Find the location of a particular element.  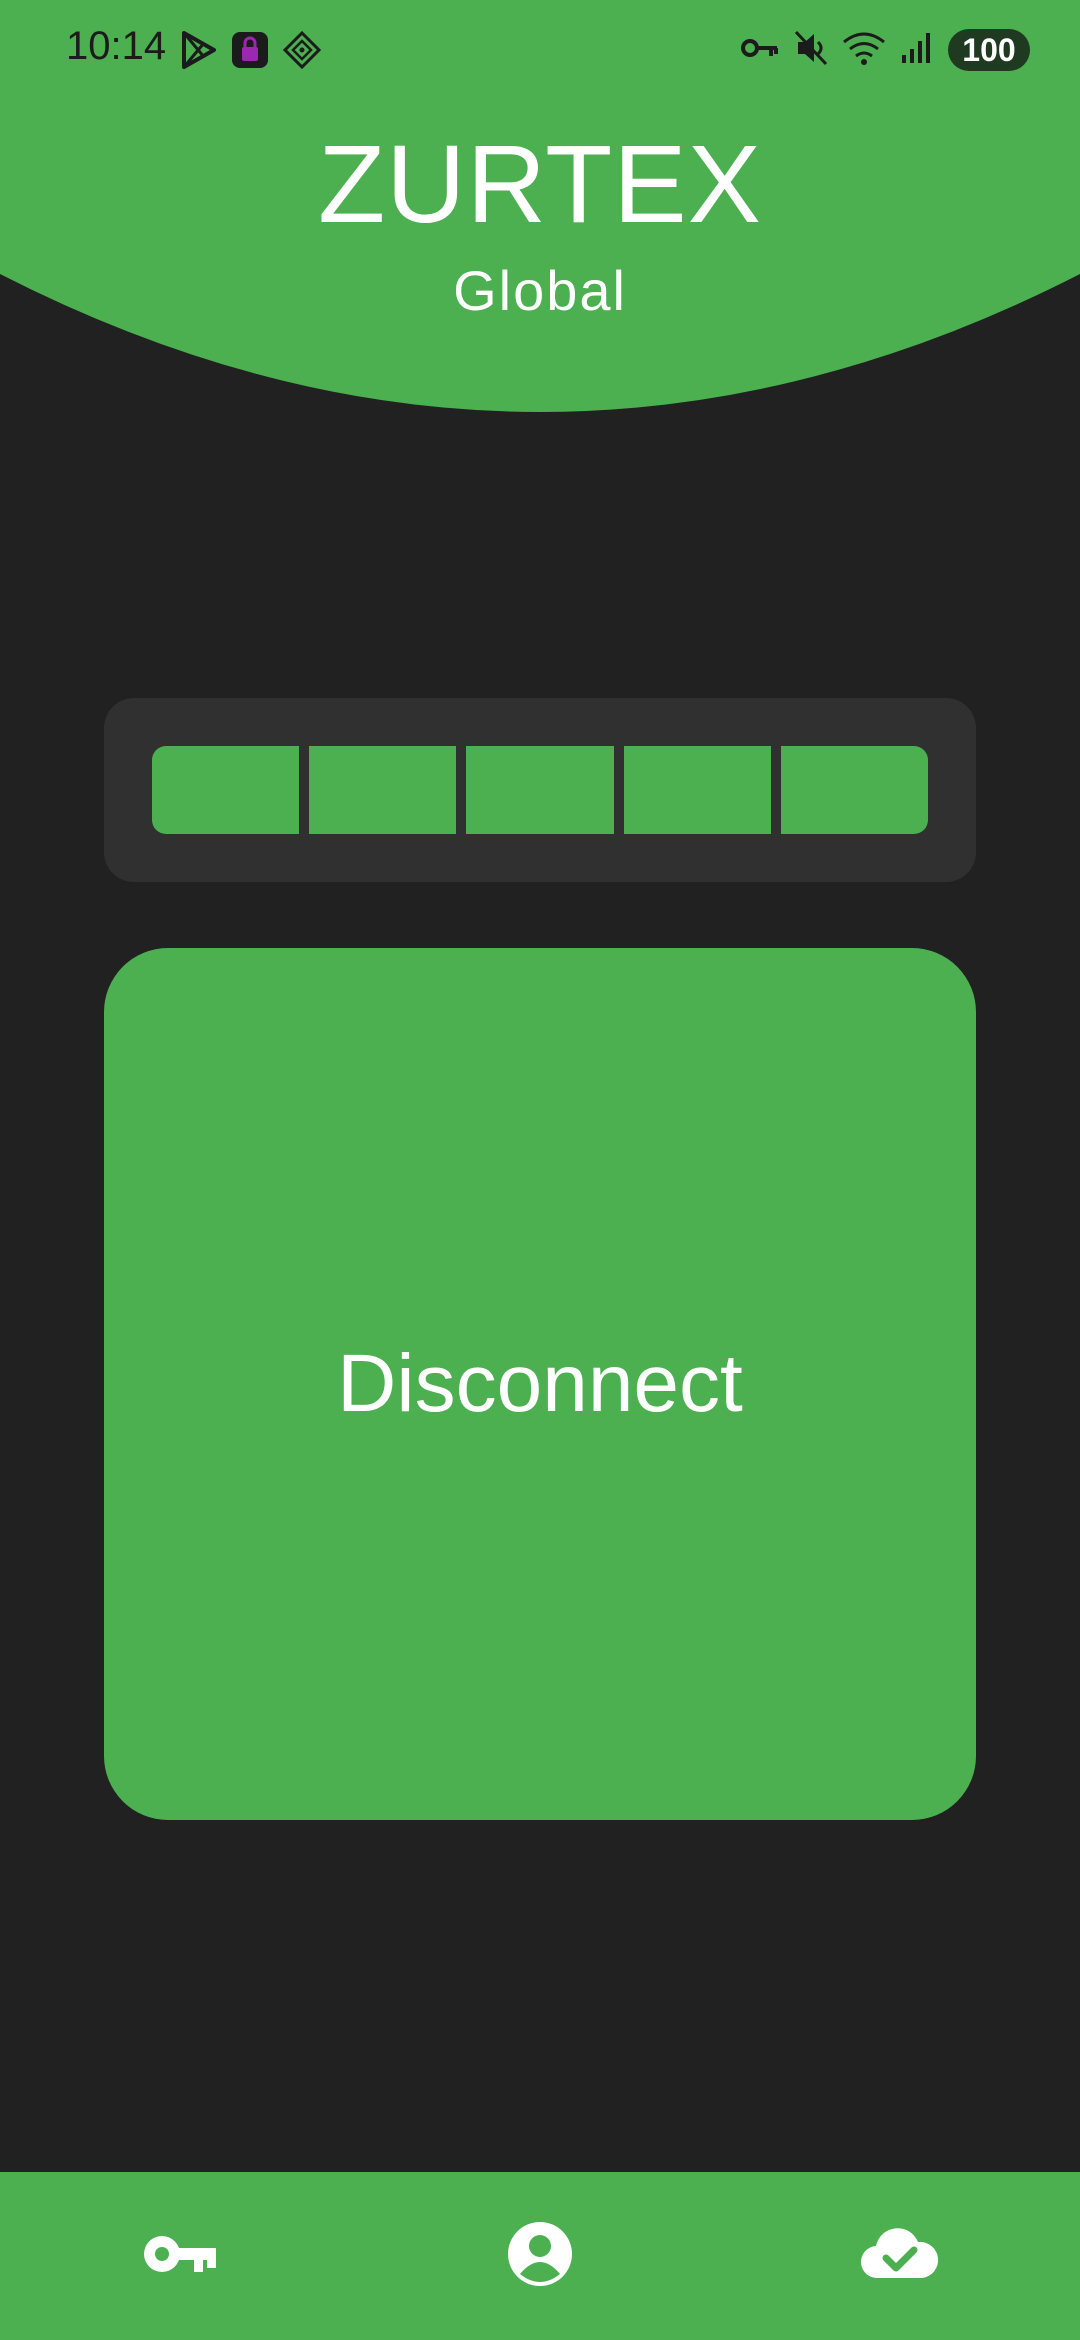

mute-icon is located at coordinates (811, 50).